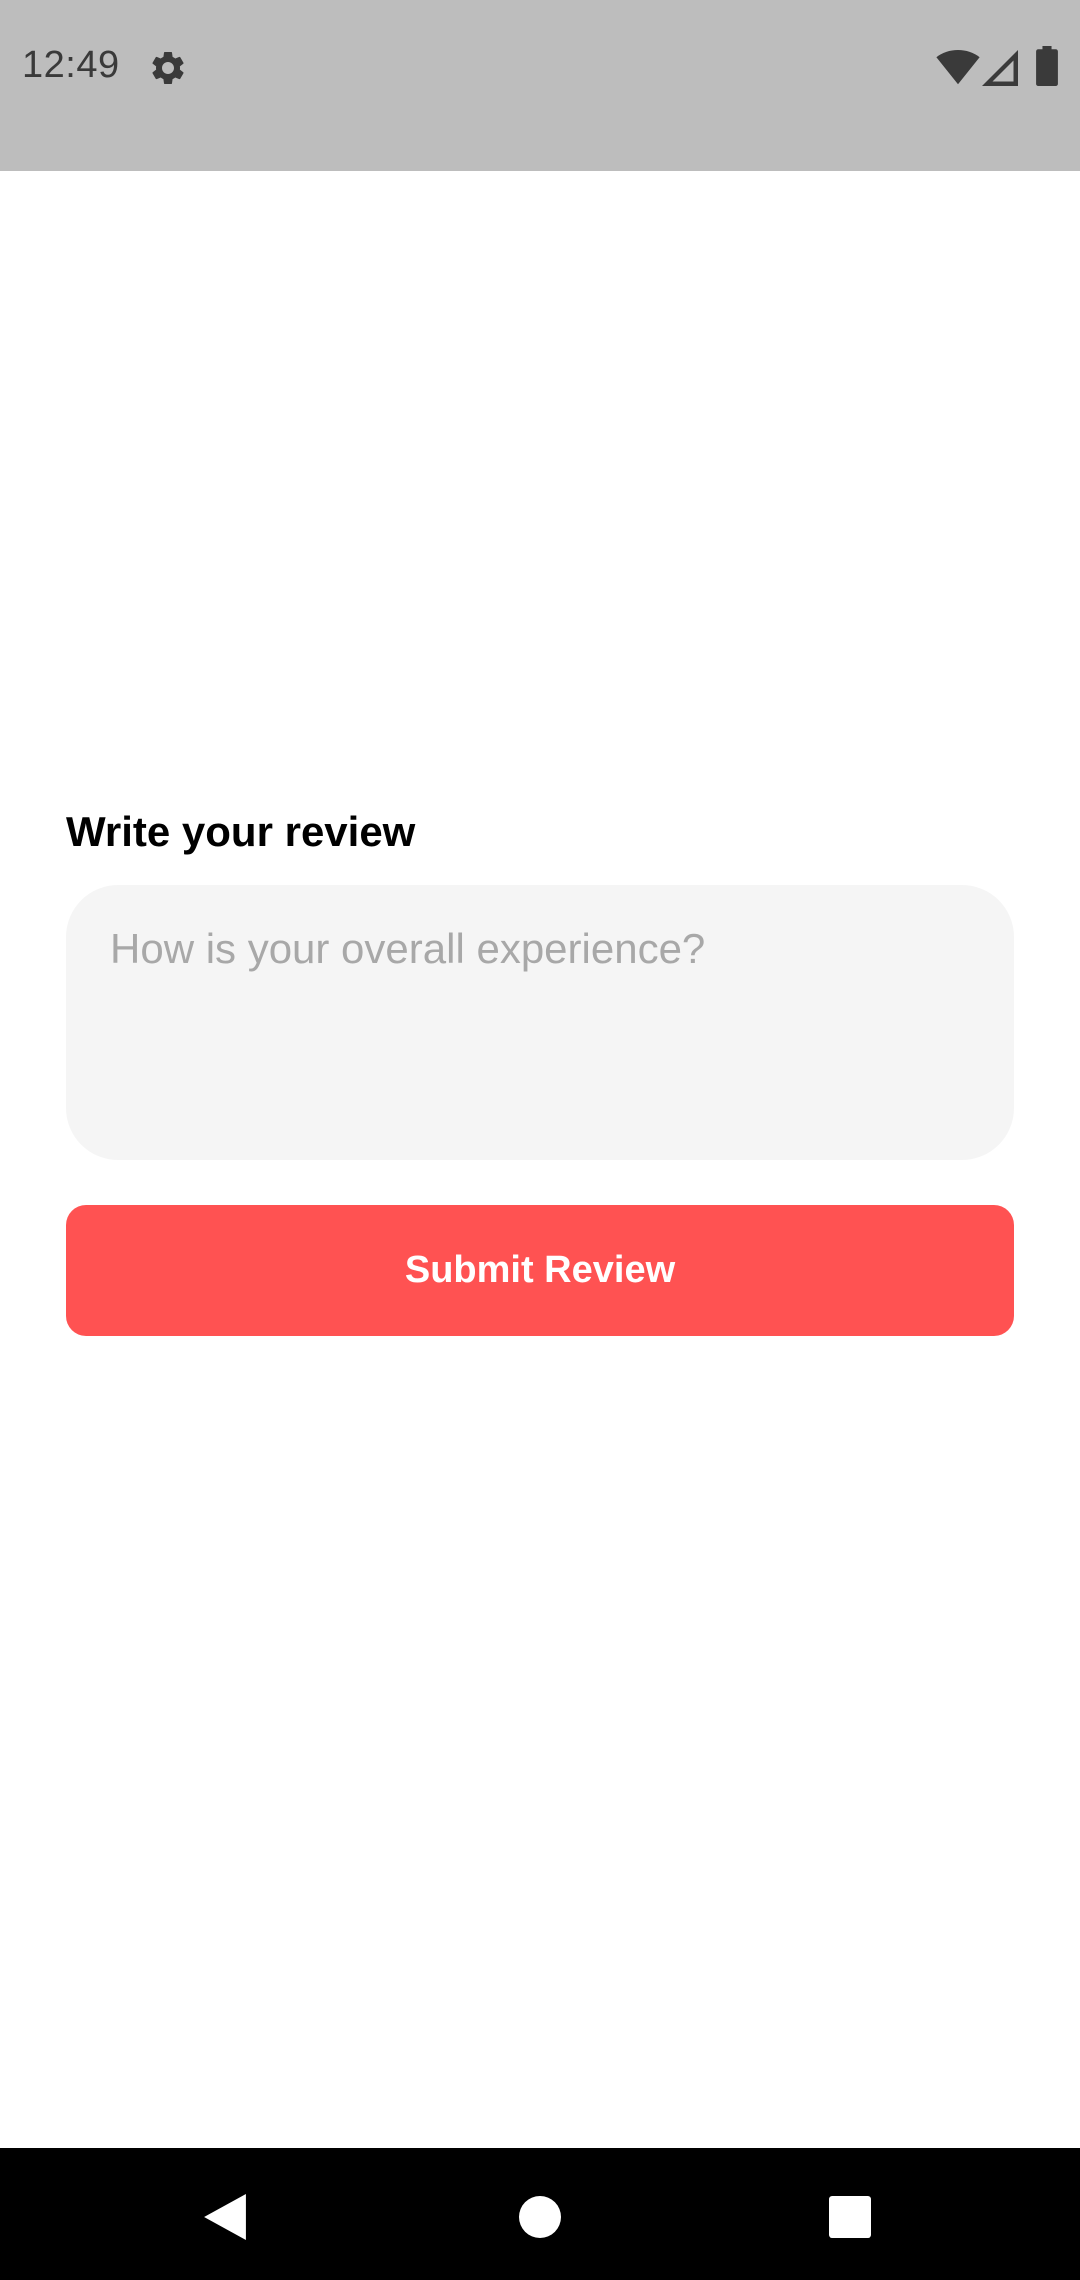  What do you see at coordinates (540, 1270) in the screenshot?
I see `submit-review-button: Submit Review` at bounding box center [540, 1270].